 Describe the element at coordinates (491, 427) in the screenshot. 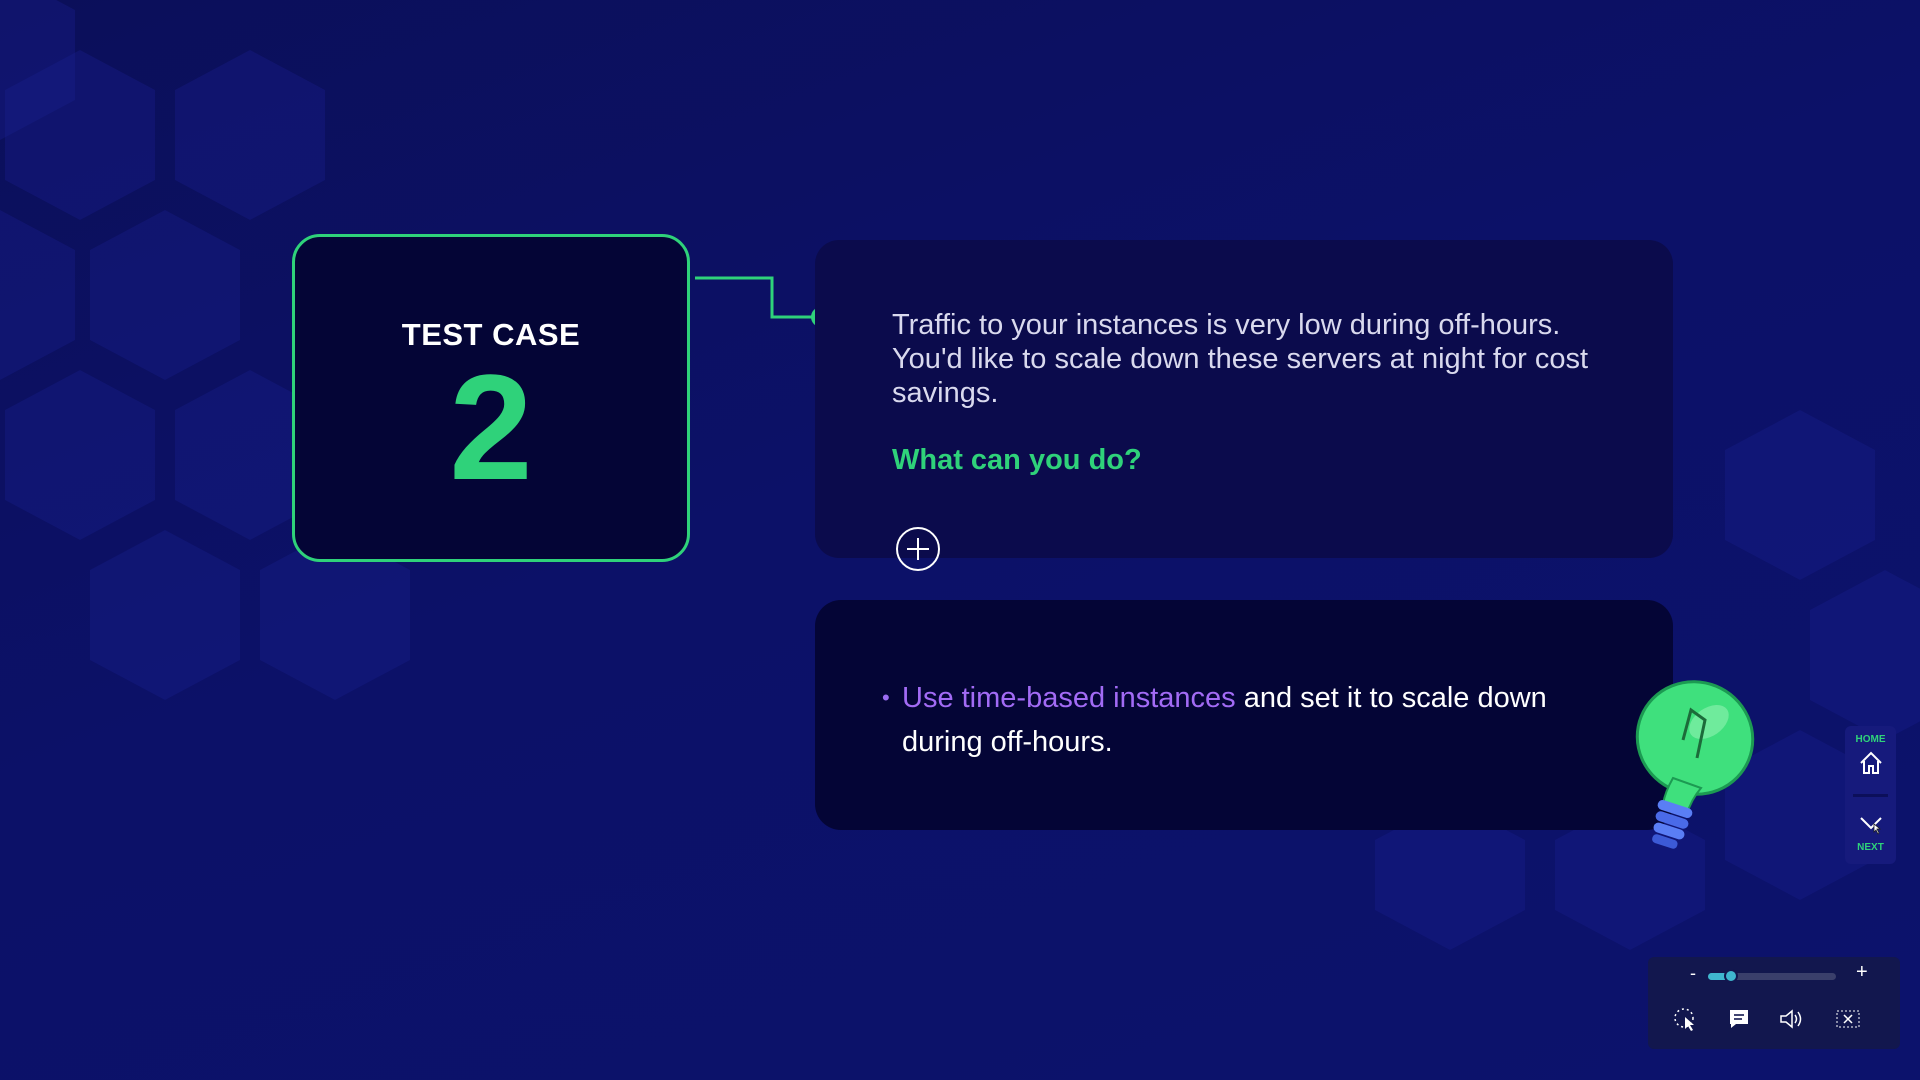

I see `test-case-number: 2` at that location.